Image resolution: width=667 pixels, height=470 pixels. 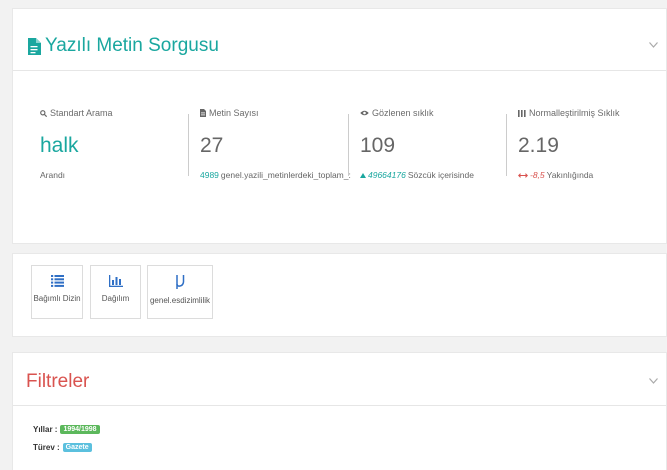 What do you see at coordinates (115, 298) in the screenshot?
I see `tool-label: Dağılım` at bounding box center [115, 298].